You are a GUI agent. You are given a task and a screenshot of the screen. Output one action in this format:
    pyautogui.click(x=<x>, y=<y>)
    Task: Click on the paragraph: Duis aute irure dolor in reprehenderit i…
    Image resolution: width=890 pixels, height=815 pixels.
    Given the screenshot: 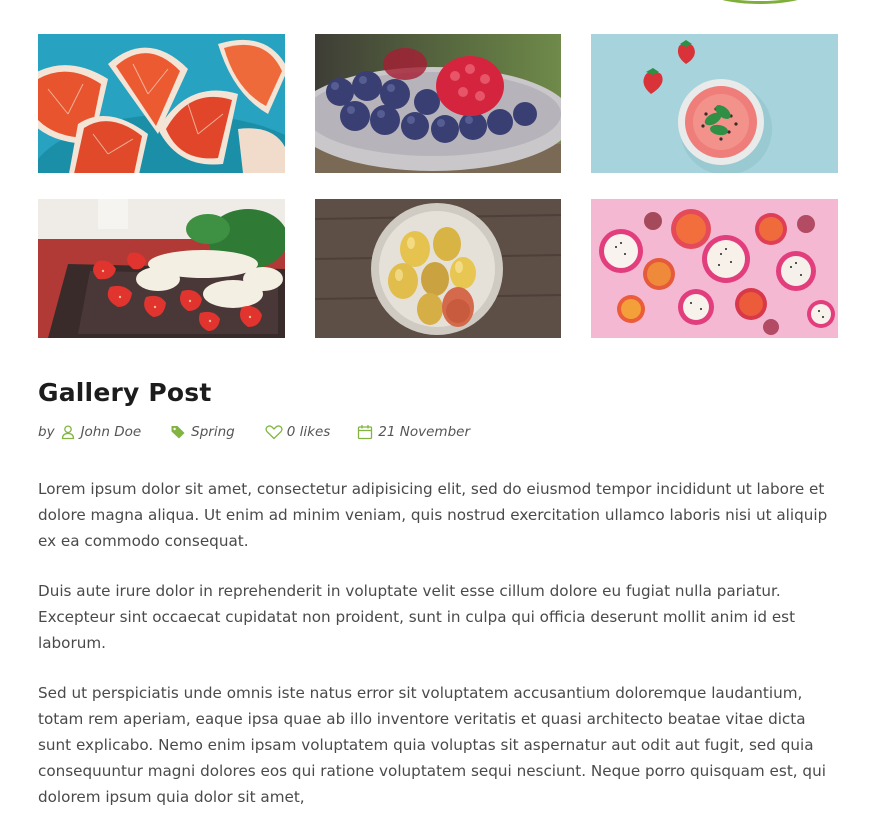 What is the action you would take?
    pyautogui.click(x=417, y=617)
    